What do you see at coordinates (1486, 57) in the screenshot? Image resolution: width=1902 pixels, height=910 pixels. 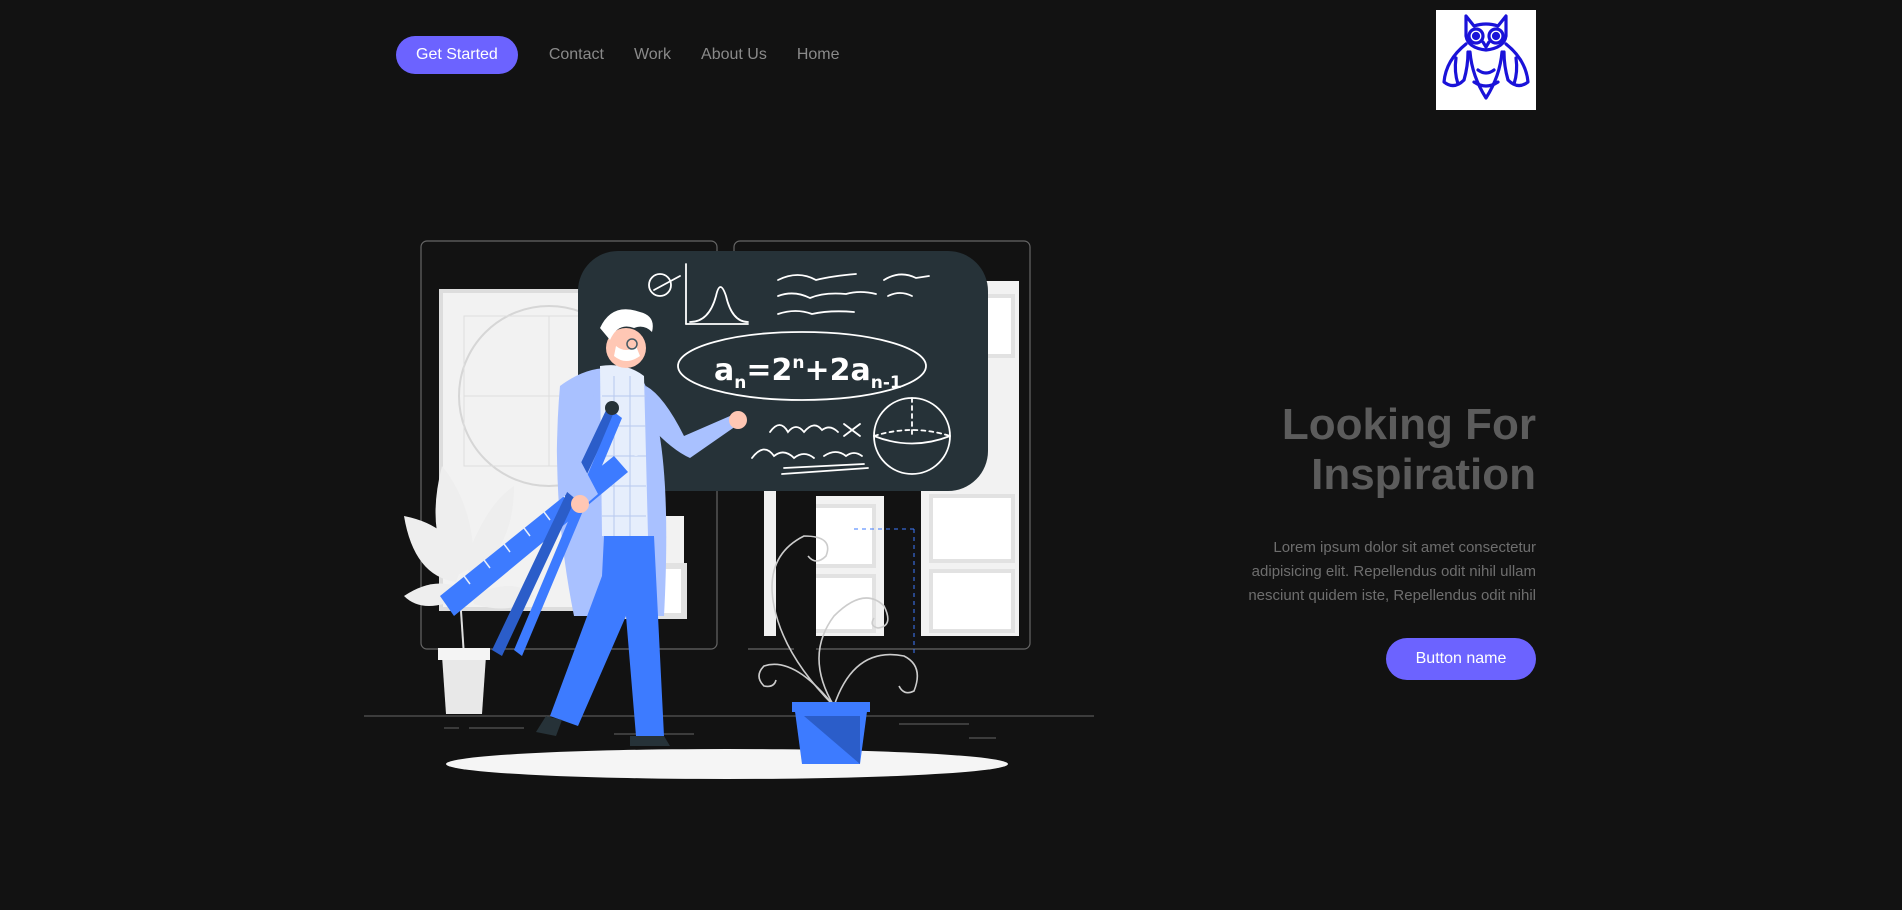 I see `owl-icon` at bounding box center [1486, 57].